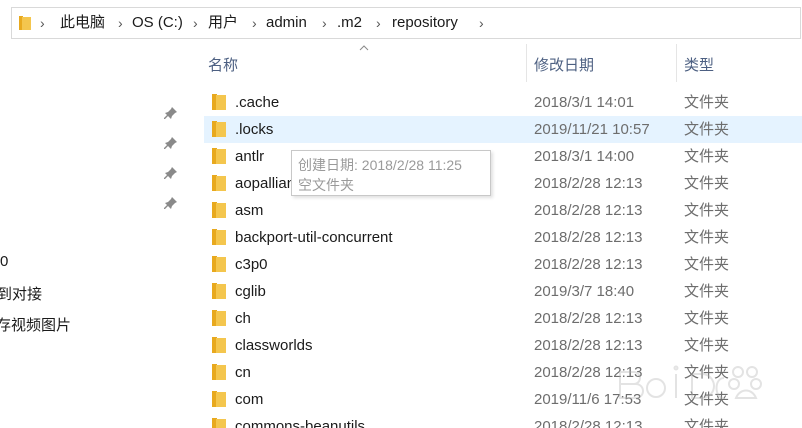 Image resolution: width=802 pixels, height=428 pixels. I want to click on breadcrumb-m2: .m2, so click(349, 23).